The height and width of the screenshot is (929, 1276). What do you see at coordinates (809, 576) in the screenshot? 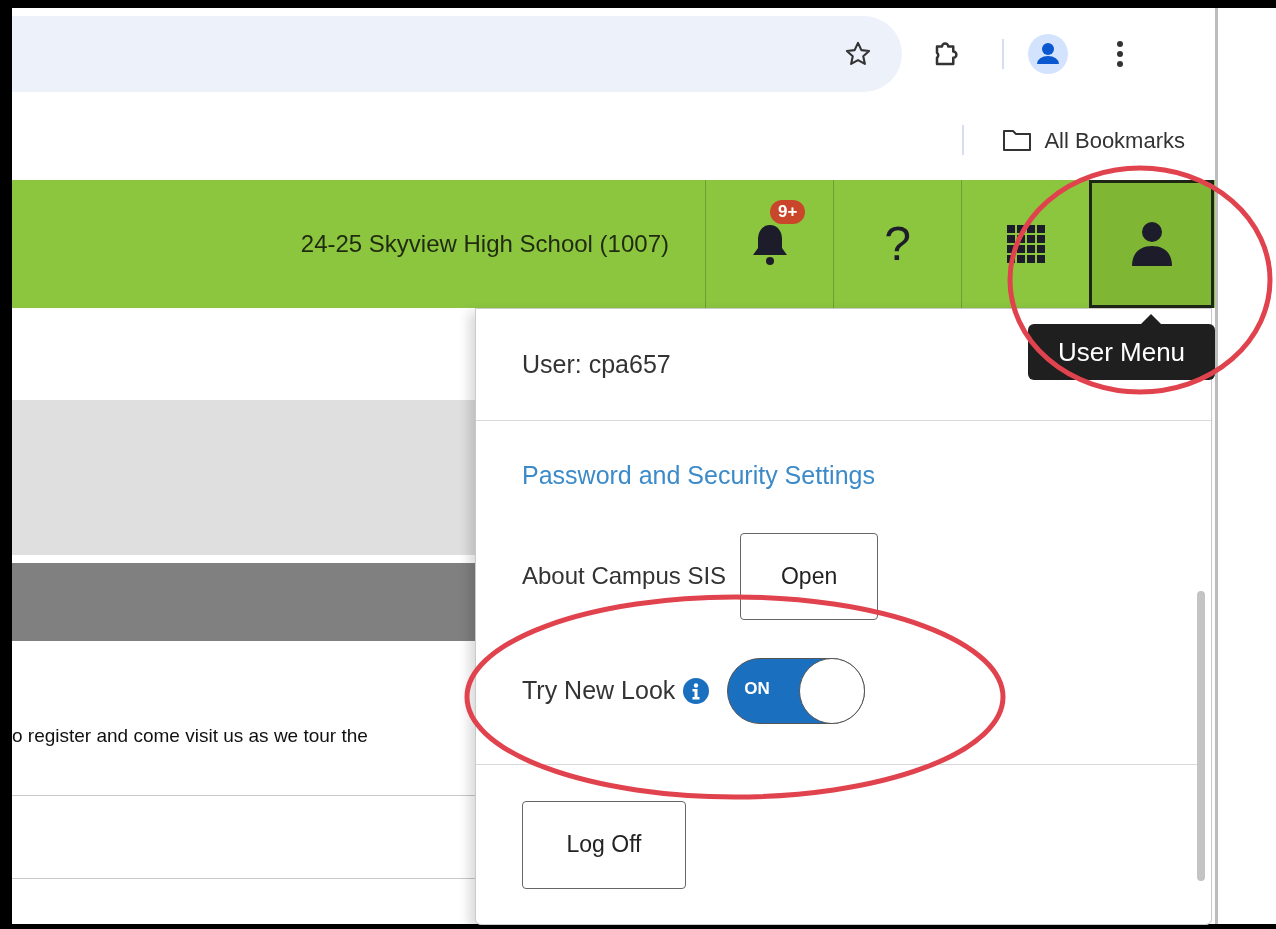
I see `open-button: Open` at bounding box center [809, 576].